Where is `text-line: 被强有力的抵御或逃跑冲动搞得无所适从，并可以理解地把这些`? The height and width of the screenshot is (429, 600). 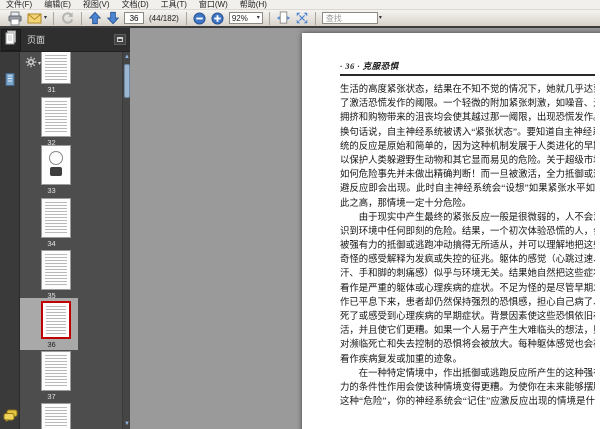
text-line: 被强有力的抵御或逃跑冲动搞得无所适从，并可以理解地把这些 is located at coordinates (467, 246).